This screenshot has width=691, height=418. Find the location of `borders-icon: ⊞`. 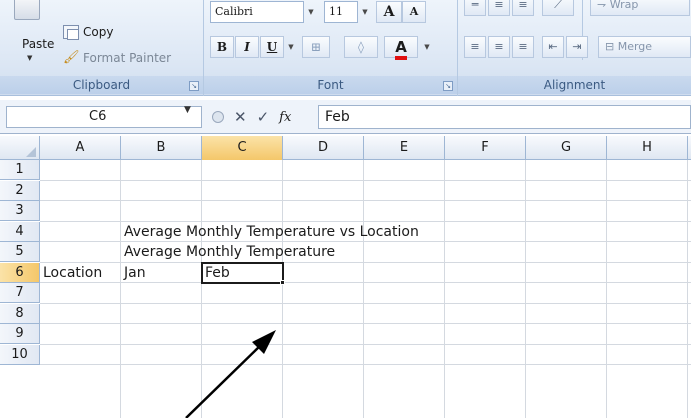

borders-icon: ⊞ is located at coordinates (316, 47).